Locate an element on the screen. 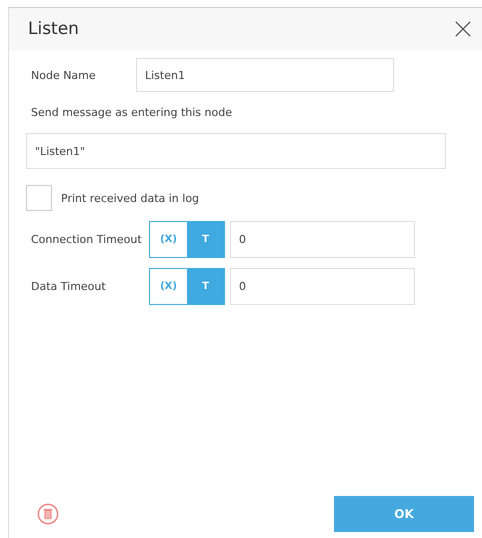 The width and height of the screenshot is (482, 538). field-label: Data Timeout is located at coordinates (68, 287).